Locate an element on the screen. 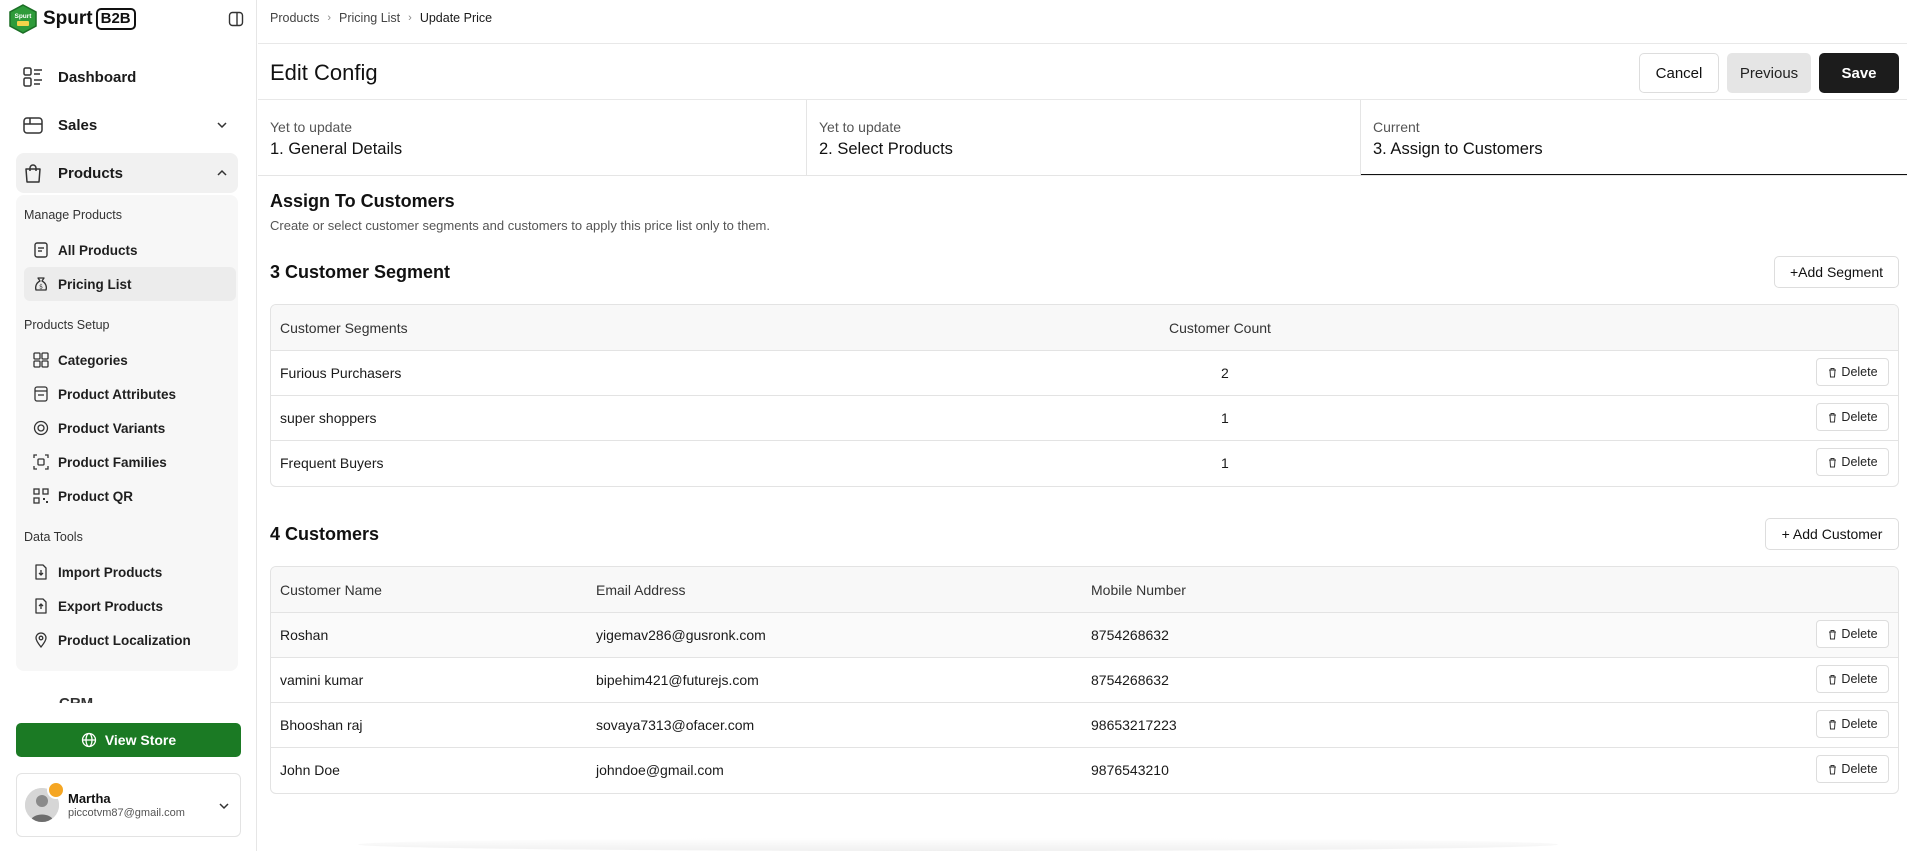 This screenshot has width=1907, height=851. customer-mobile: 98653217223 is located at coordinates (1134, 725).